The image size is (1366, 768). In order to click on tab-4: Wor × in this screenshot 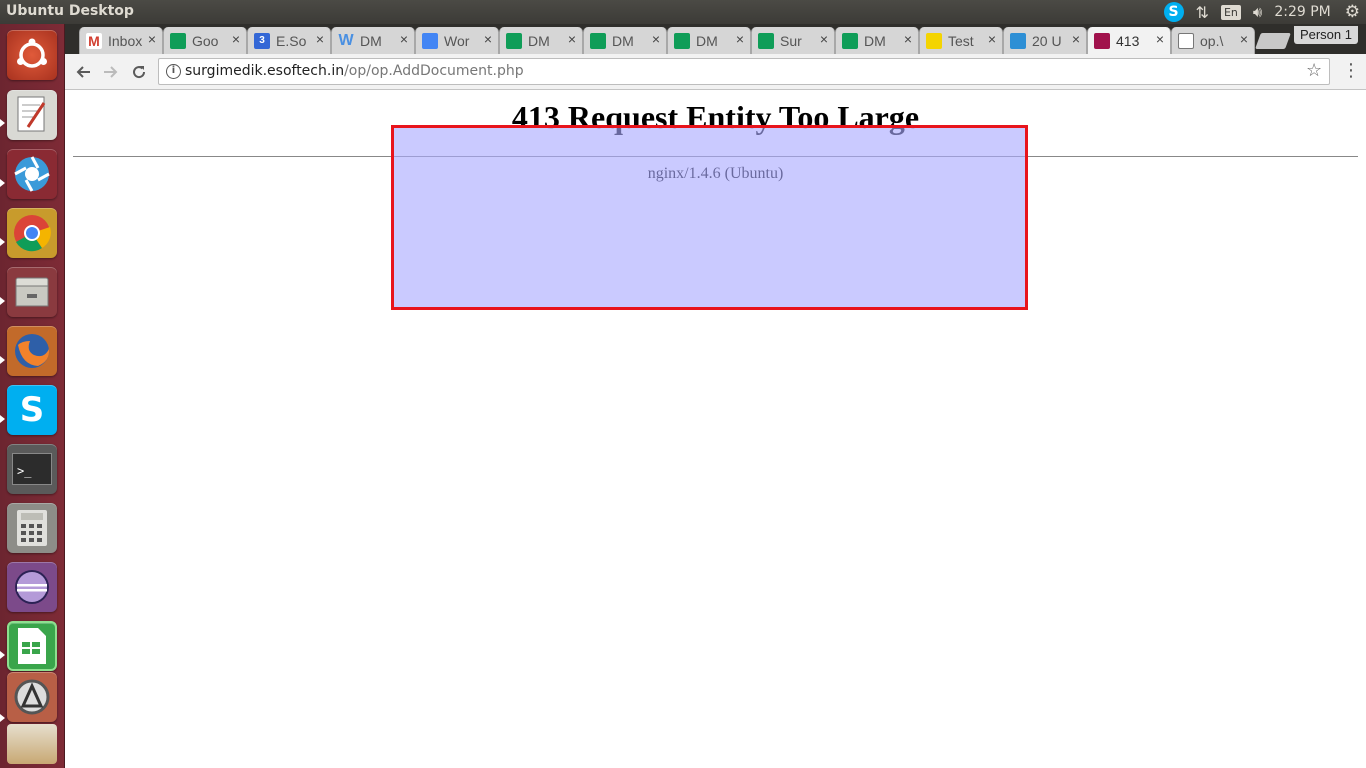, I will do `click(457, 40)`.